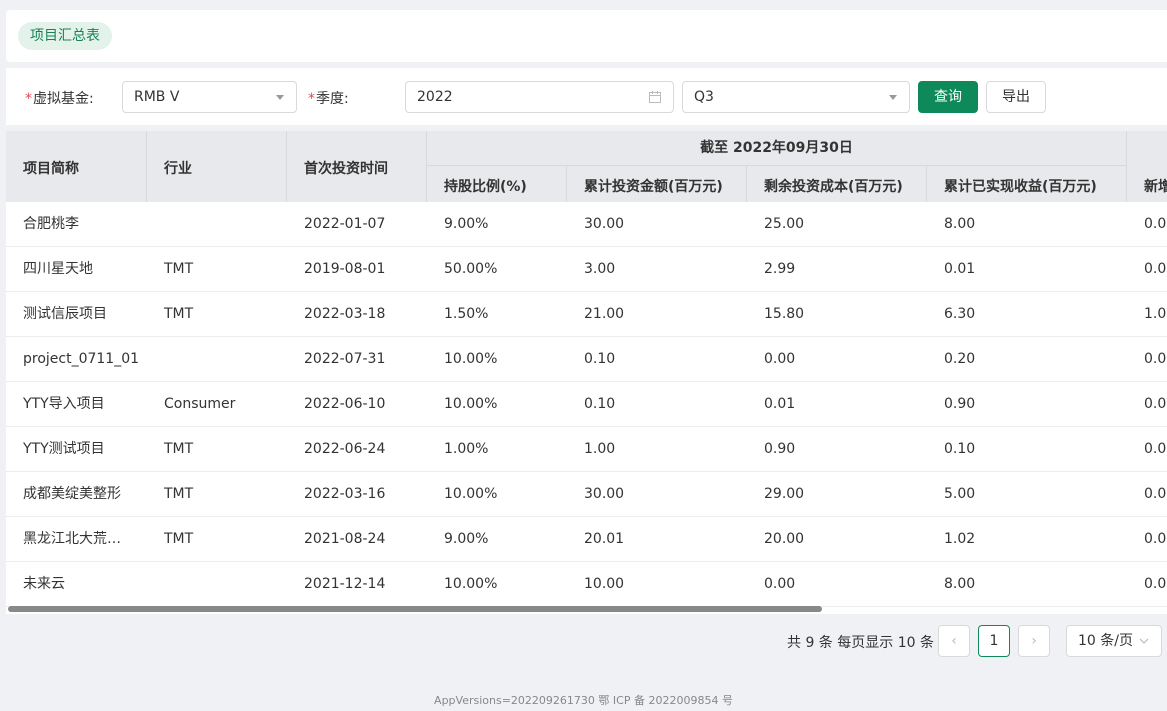  What do you see at coordinates (51, 224) in the screenshot?
I see `cell-name: 合肥桃李` at bounding box center [51, 224].